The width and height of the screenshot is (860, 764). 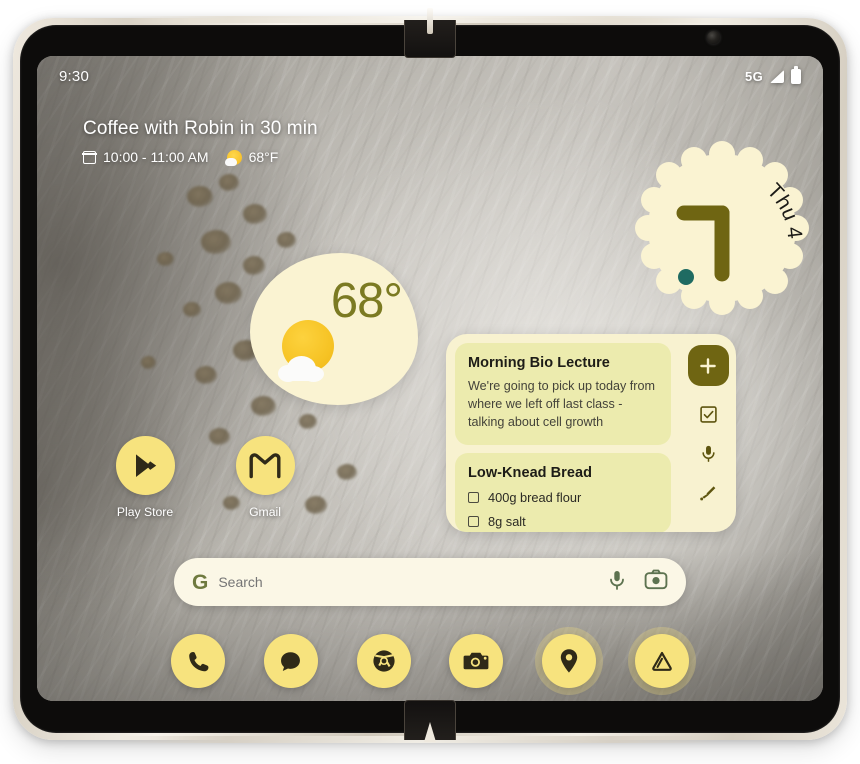 I want to click on status-bar: 9:30 5G, so click(x=430, y=76).